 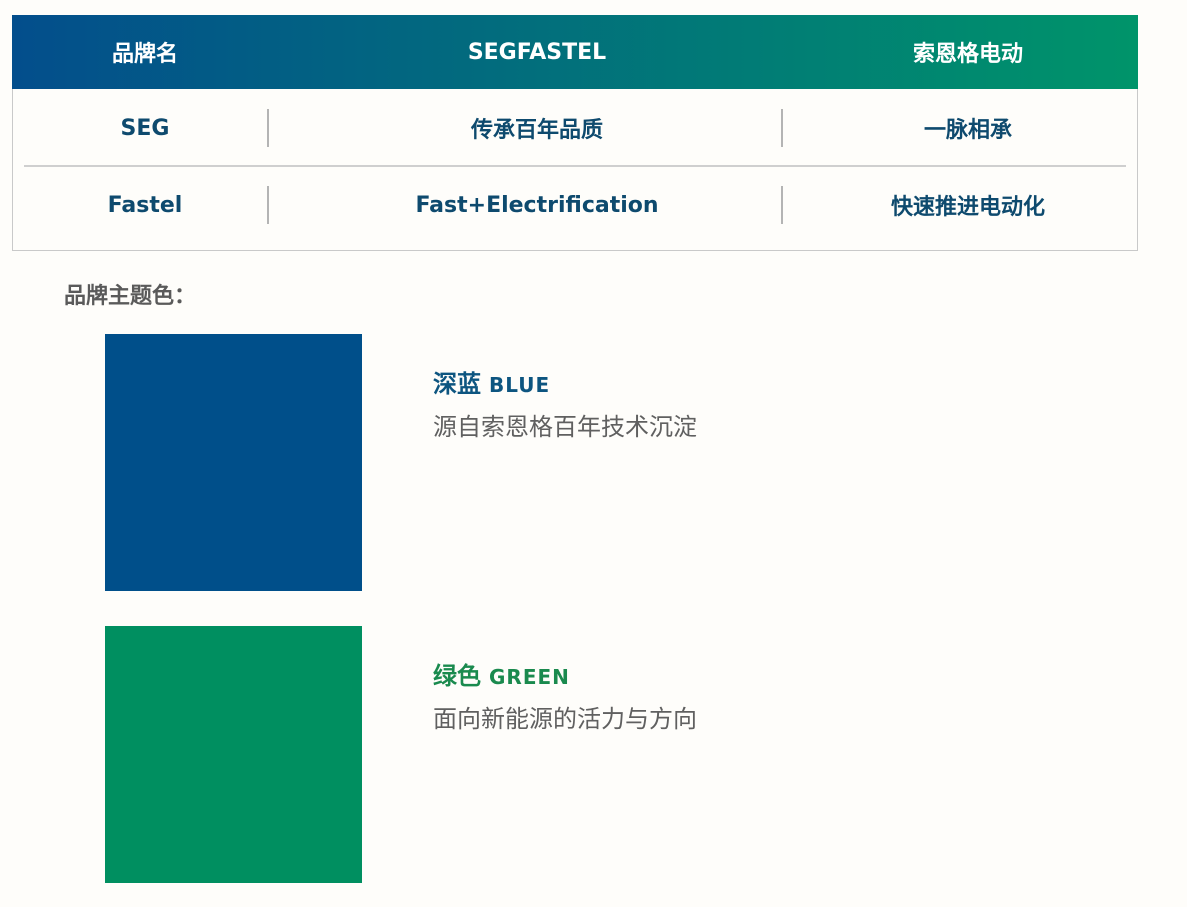 What do you see at coordinates (565, 384) in the screenshot?
I see `blue-color-name: 深蓝 BLUE` at bounding box center [565, 384].